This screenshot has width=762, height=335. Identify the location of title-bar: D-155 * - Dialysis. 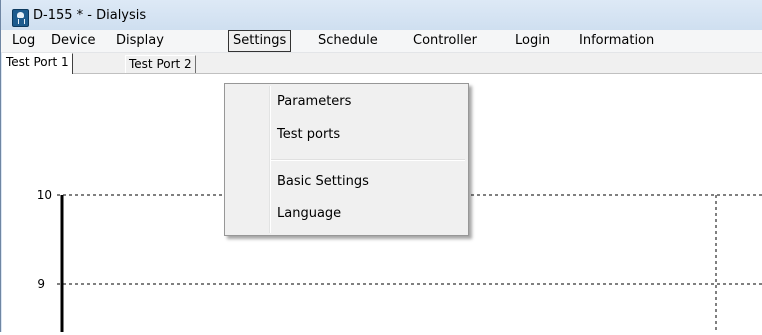
(381, 15).